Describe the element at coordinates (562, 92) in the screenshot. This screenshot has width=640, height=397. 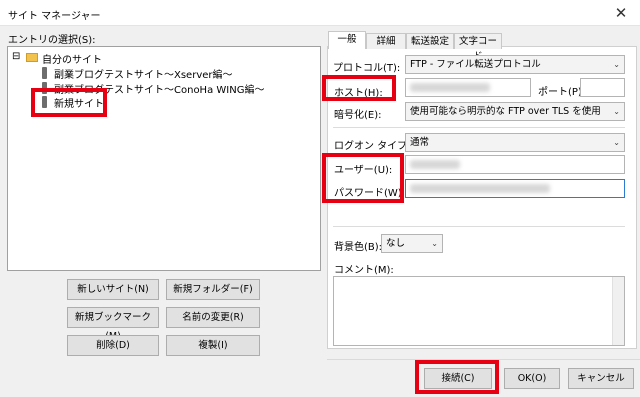
I see `port-label: ポート(P):` at that location.